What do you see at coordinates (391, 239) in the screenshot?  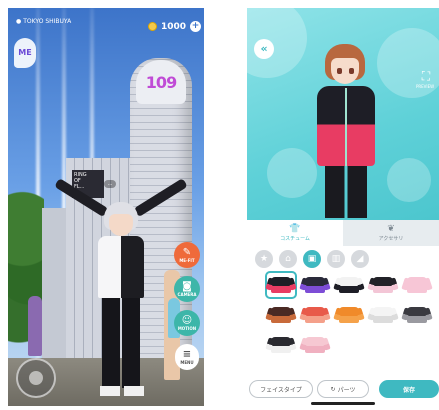 I see `tab-label: アクセサリ` at bounding box center [391, 239].